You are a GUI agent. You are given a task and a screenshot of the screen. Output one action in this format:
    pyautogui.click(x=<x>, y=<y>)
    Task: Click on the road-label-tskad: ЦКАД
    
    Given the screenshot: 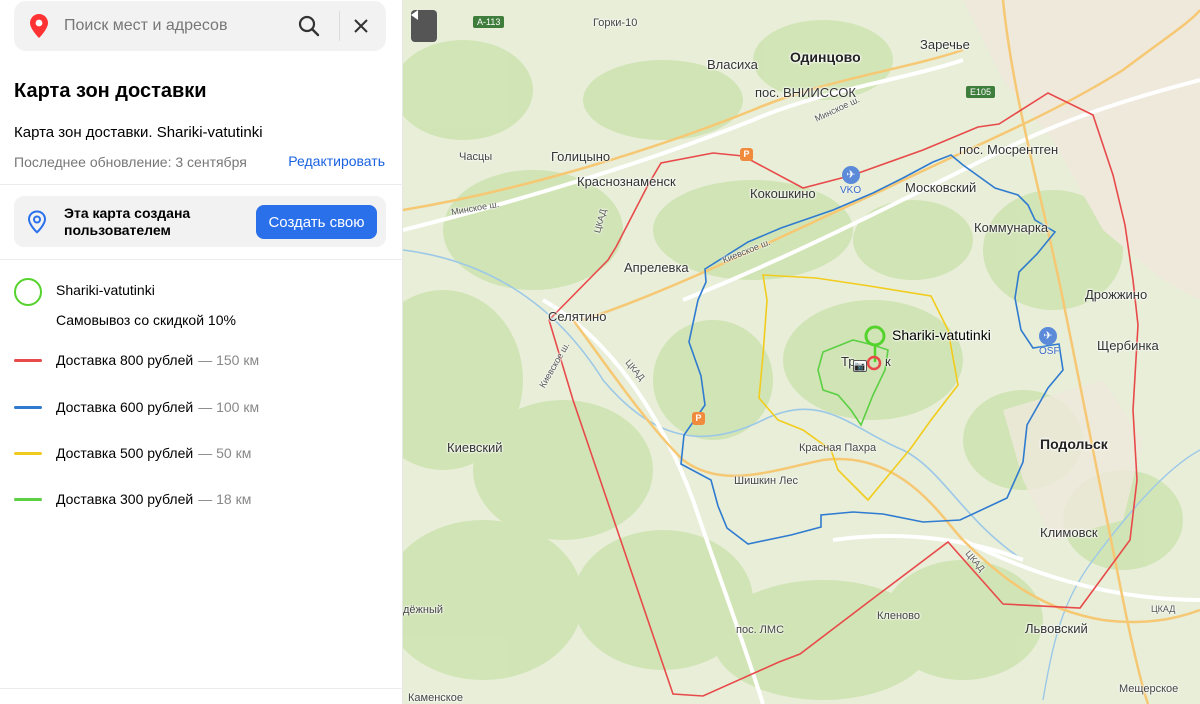 What is the action you would take?
    pyautogui.click(x=1163, y=609)
    